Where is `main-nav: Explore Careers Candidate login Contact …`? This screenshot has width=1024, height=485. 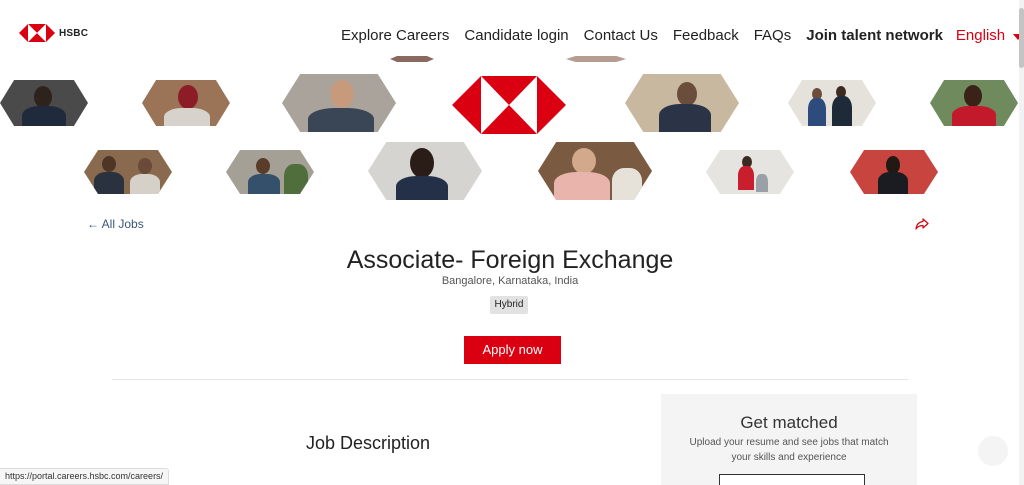 main-nav: Explore Careers Candidate login Contact … is located at coordinates (682, 35).